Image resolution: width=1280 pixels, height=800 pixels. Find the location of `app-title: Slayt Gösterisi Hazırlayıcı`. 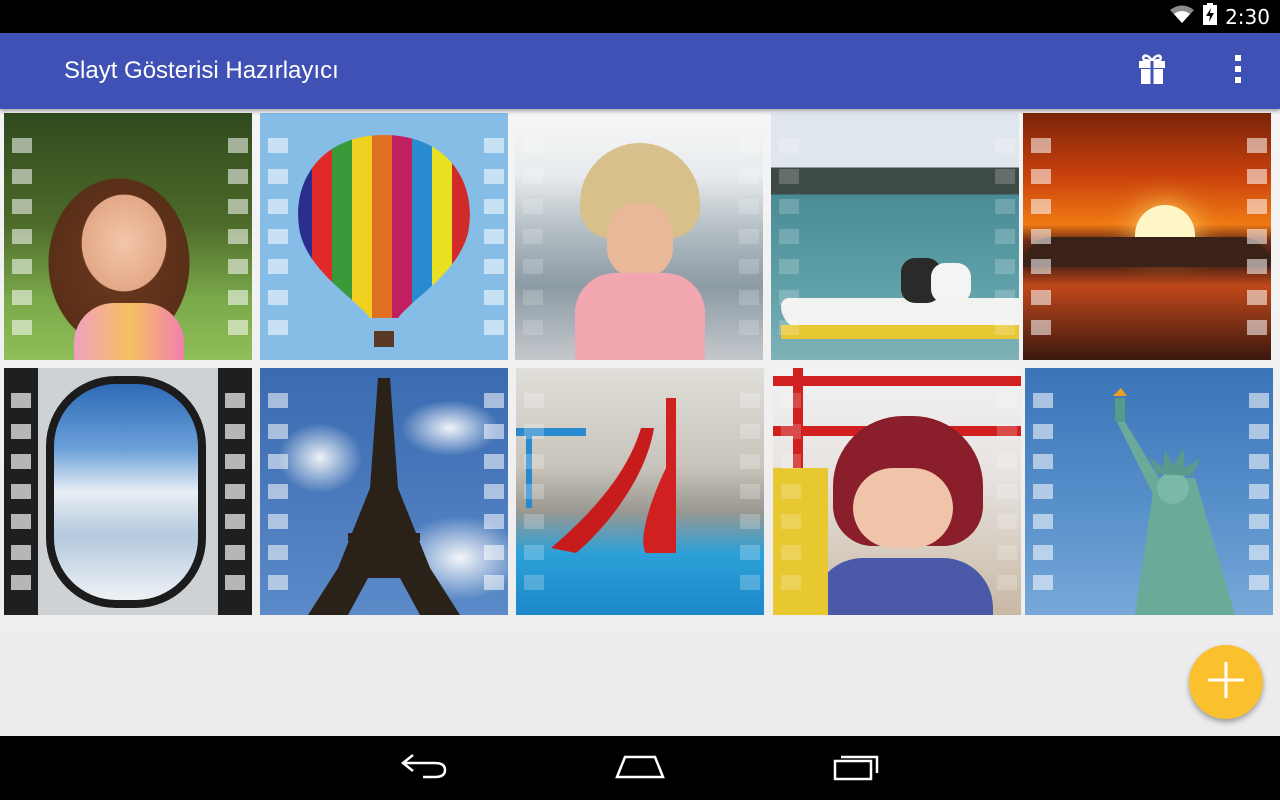

app-title: Slayt Gösterisi Hazırlayıcı is located at coordinates (201, 70).